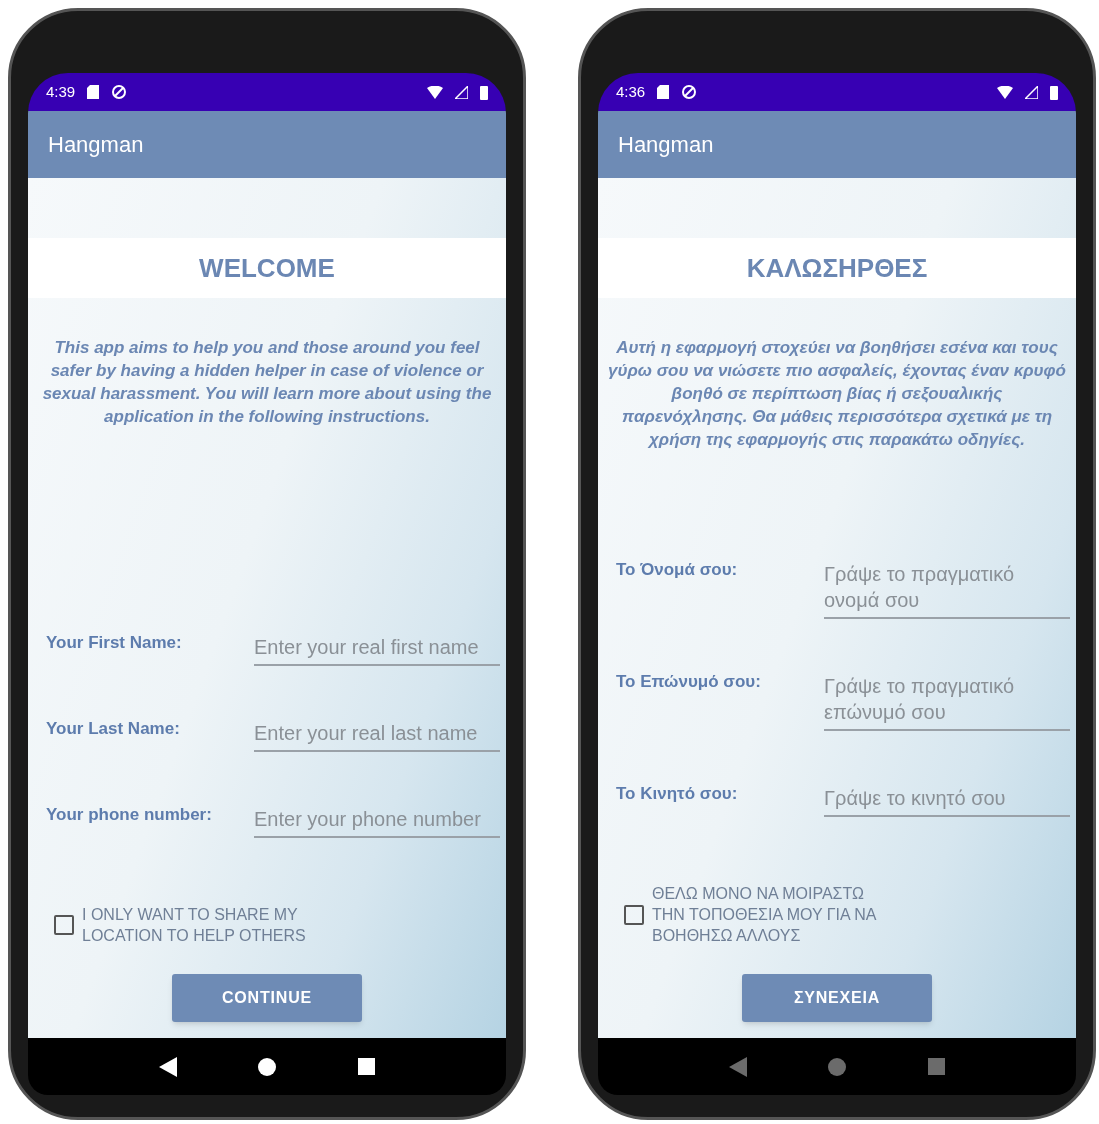  I want to click on input-field: Enter your real first name, so click(377, 645).